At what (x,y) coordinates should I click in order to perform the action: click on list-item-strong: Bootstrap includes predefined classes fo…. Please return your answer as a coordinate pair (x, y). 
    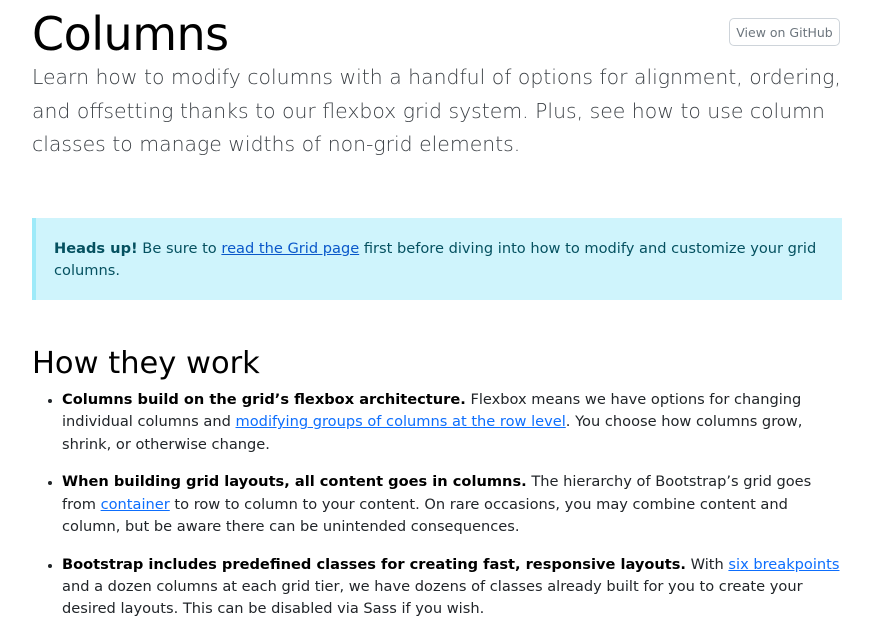
    Looking at the image, I should click on (374, 564).